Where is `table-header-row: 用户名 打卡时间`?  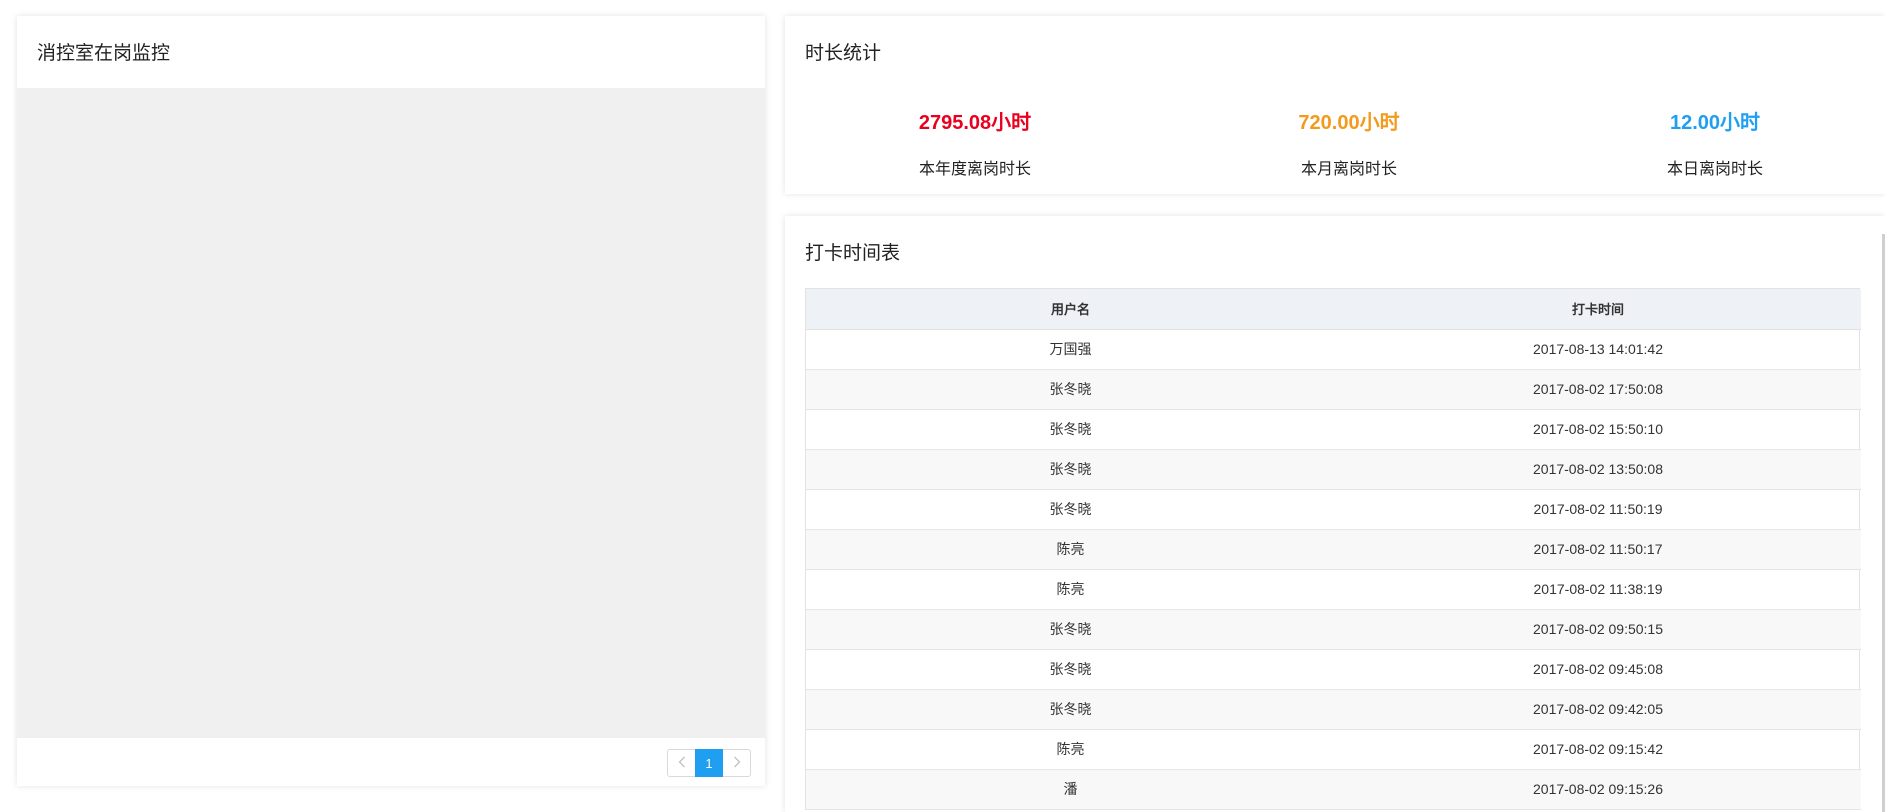 table-header-row: 用户名 打卡时间 is located at coordinates (1333, 309).